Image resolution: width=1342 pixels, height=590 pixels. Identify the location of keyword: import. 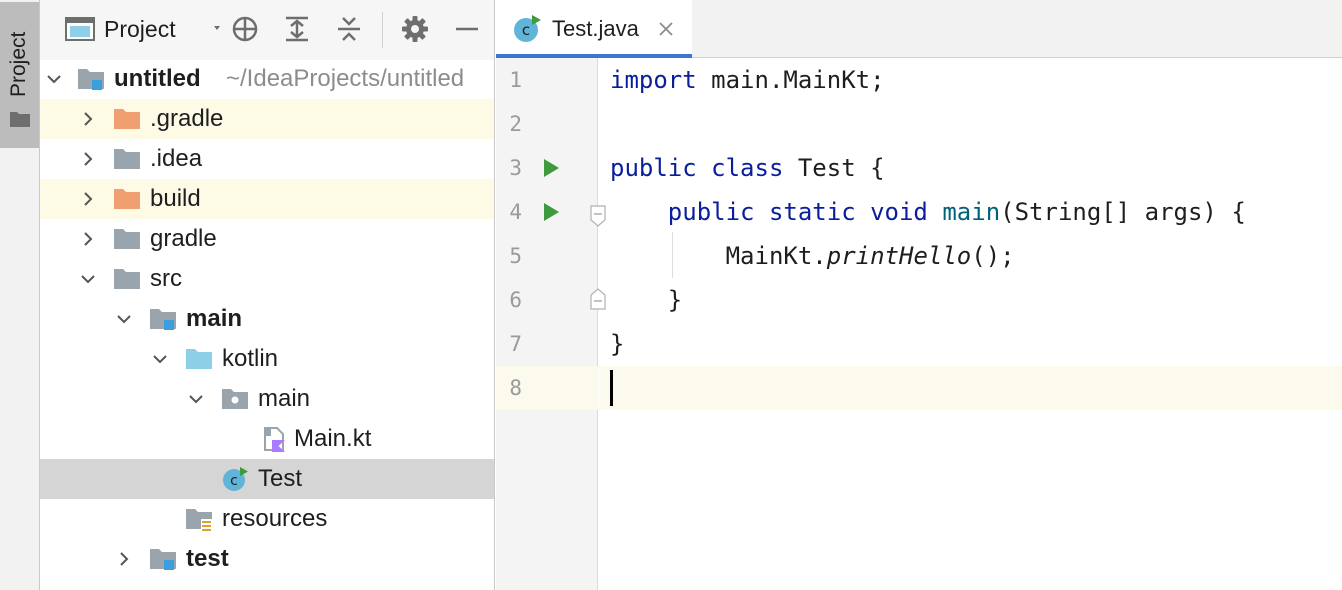
(653, 80).